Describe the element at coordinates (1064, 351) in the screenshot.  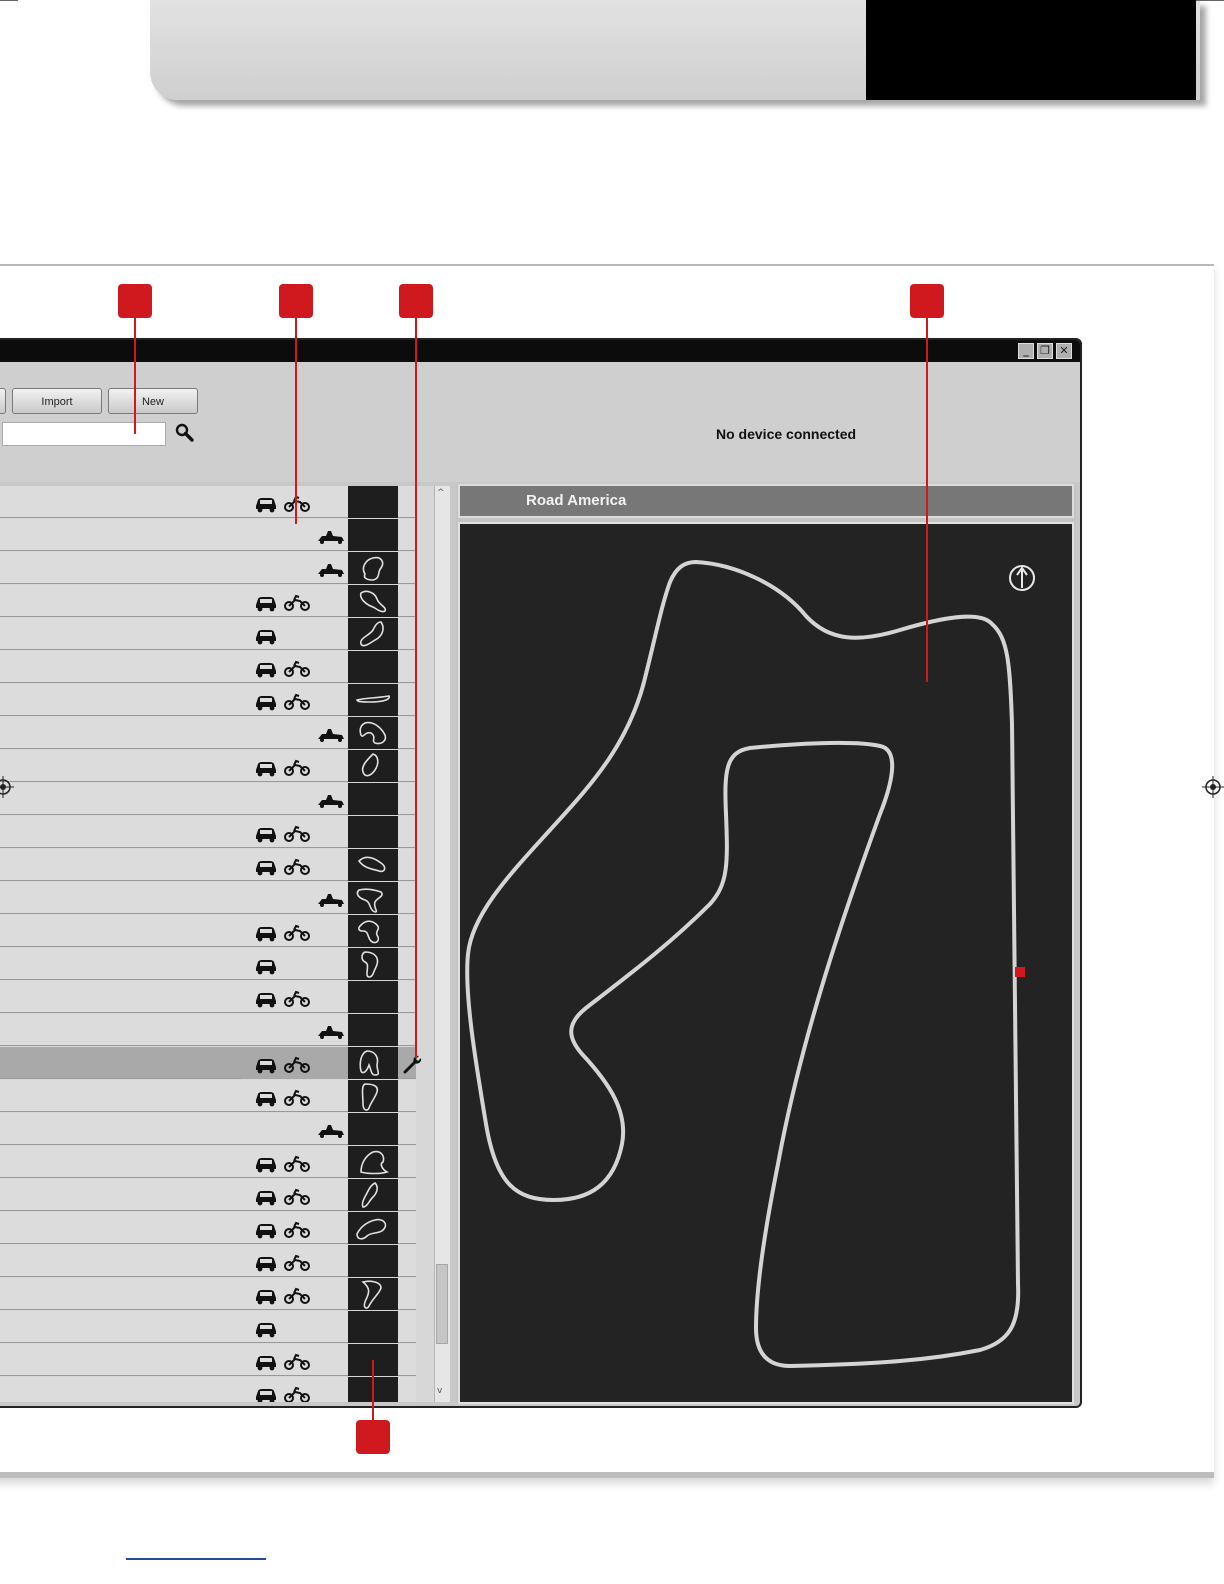
I see `close-button: ✕` at that location.